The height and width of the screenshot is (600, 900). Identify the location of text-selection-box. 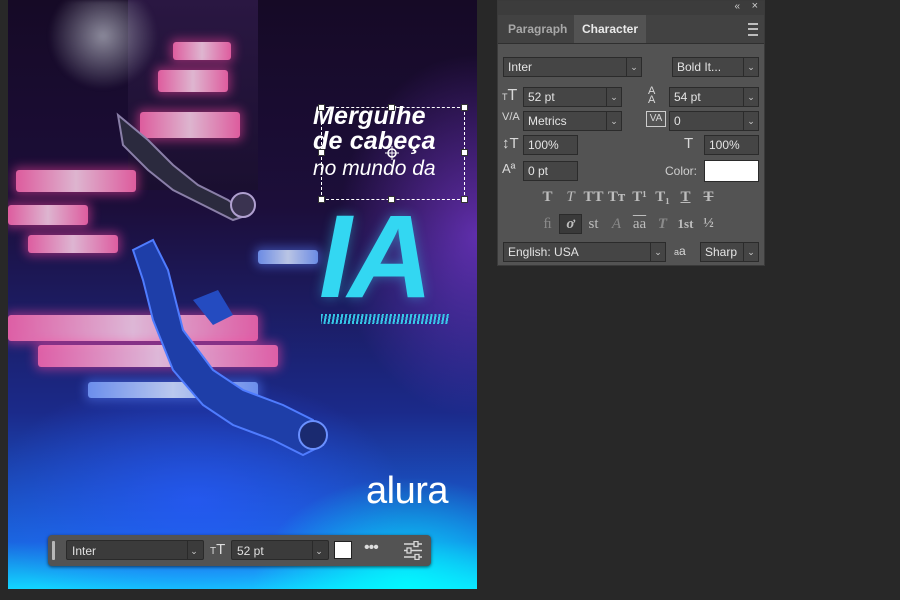
(393, 153).